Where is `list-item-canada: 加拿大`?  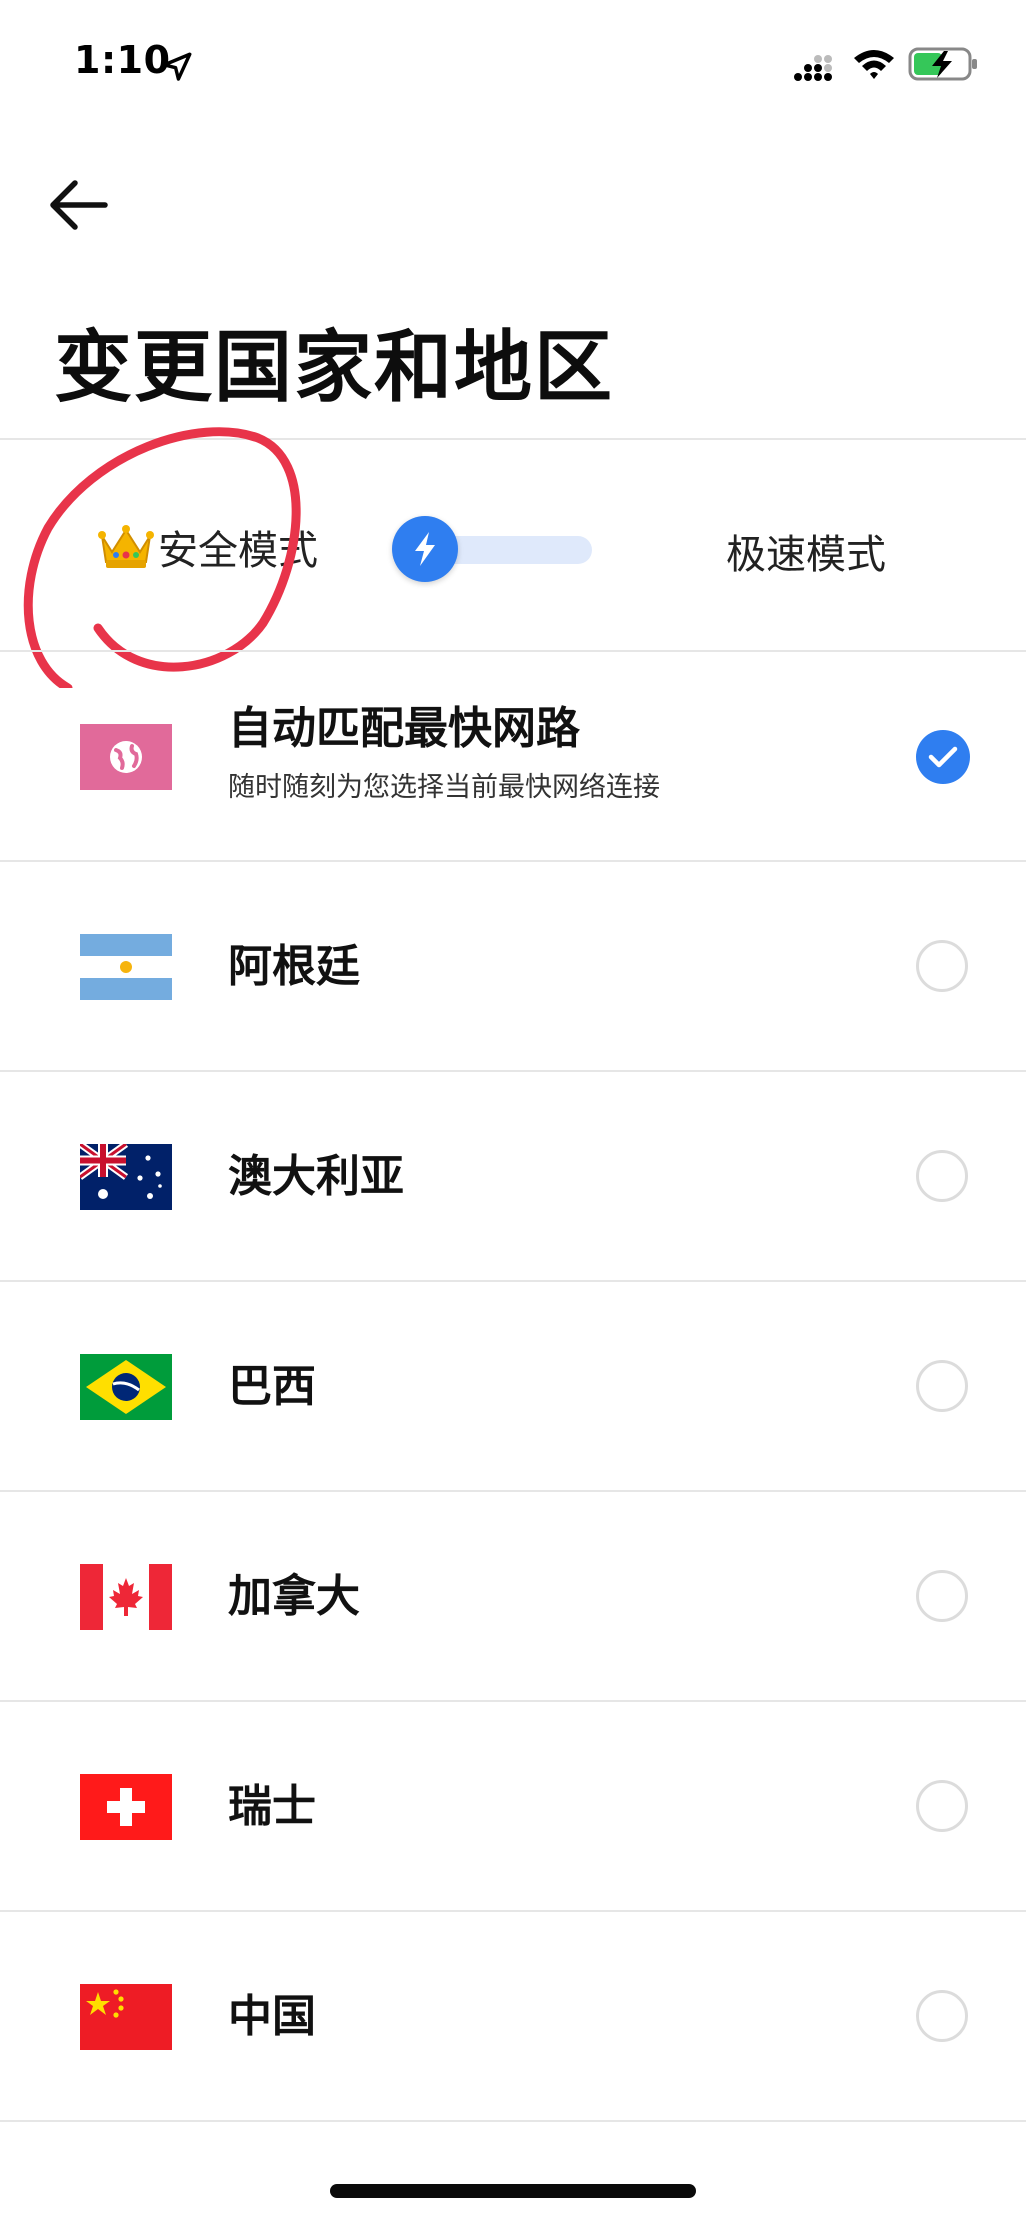
list-item-canada: 加拿大 is located at coordinates (513, 1597).